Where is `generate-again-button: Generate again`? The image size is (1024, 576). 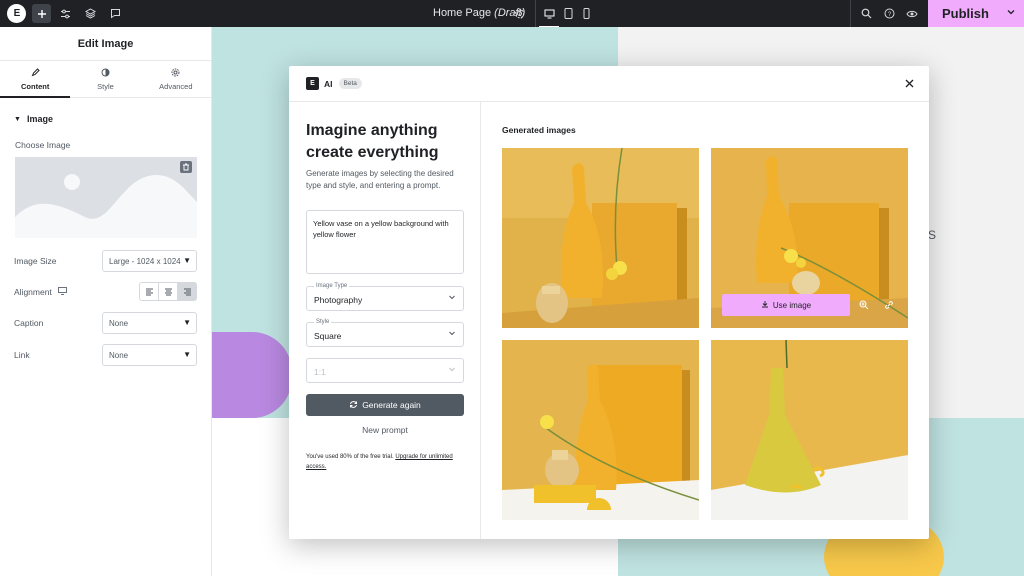
generate-again-button: Generate again is located at coordinates (385, 405).